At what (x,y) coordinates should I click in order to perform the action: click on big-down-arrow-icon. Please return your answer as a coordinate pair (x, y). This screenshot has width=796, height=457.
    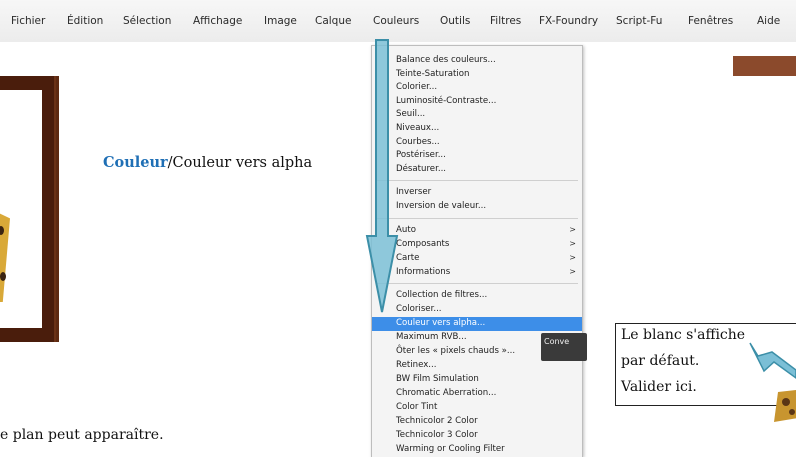
    Looking at the image, I should click on (382, 176).